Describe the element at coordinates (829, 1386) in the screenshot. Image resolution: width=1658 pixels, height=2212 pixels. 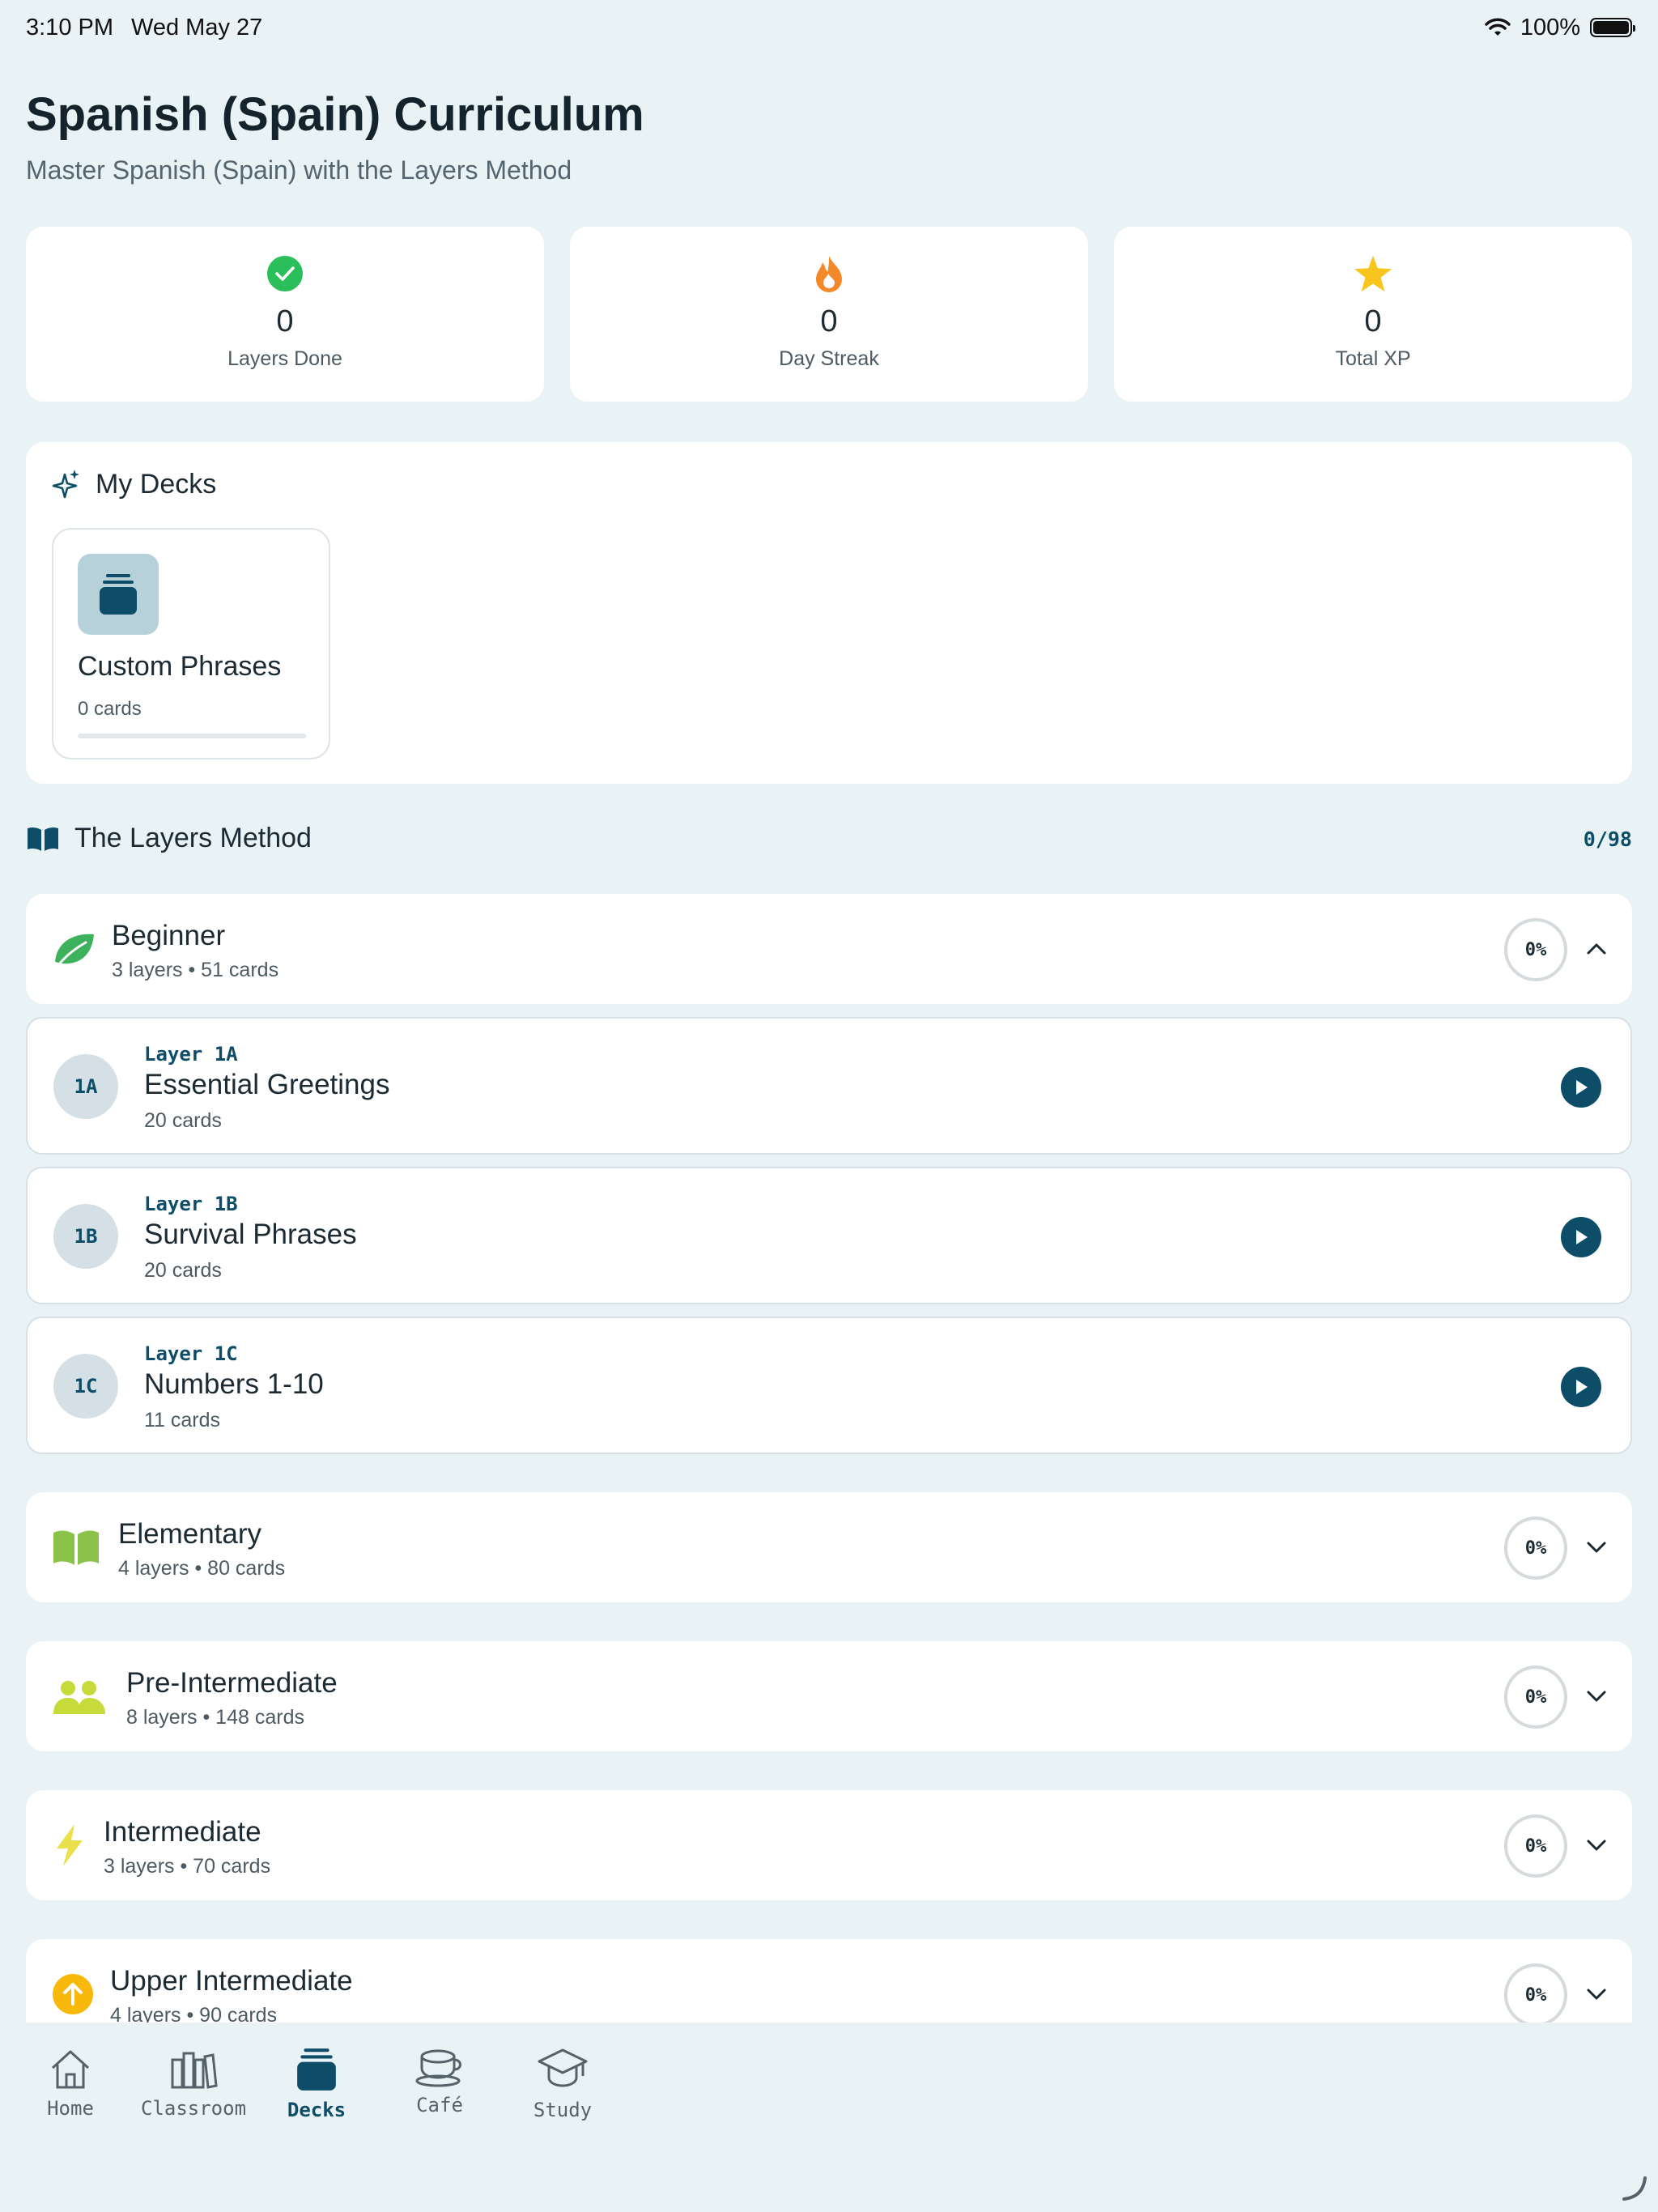
I see `layer-row-1c: 1C Layer 1C Numbers 1-10 11 cards` at that location.